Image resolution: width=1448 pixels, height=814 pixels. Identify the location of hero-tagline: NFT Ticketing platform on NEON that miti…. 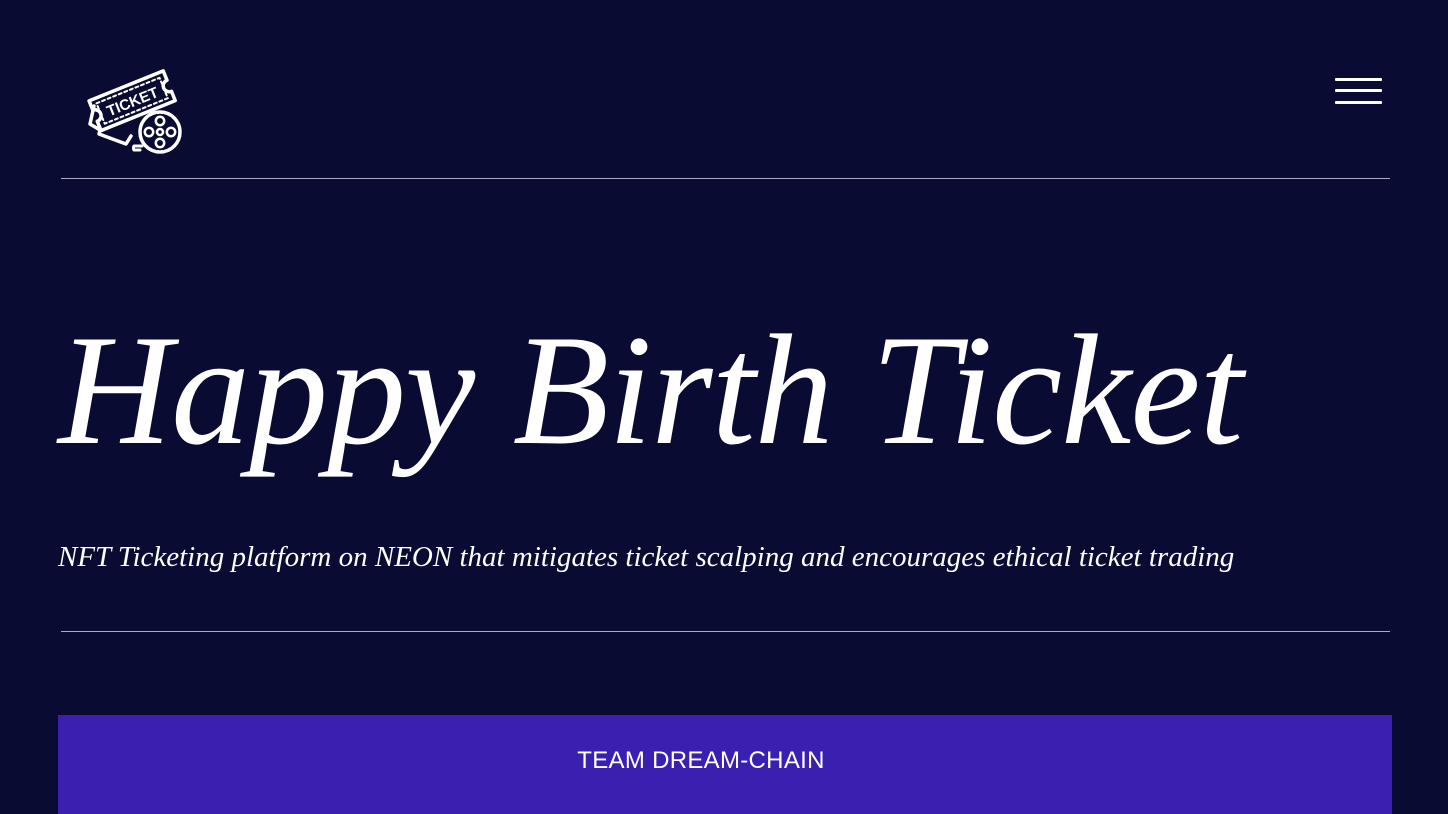
(646, 557).